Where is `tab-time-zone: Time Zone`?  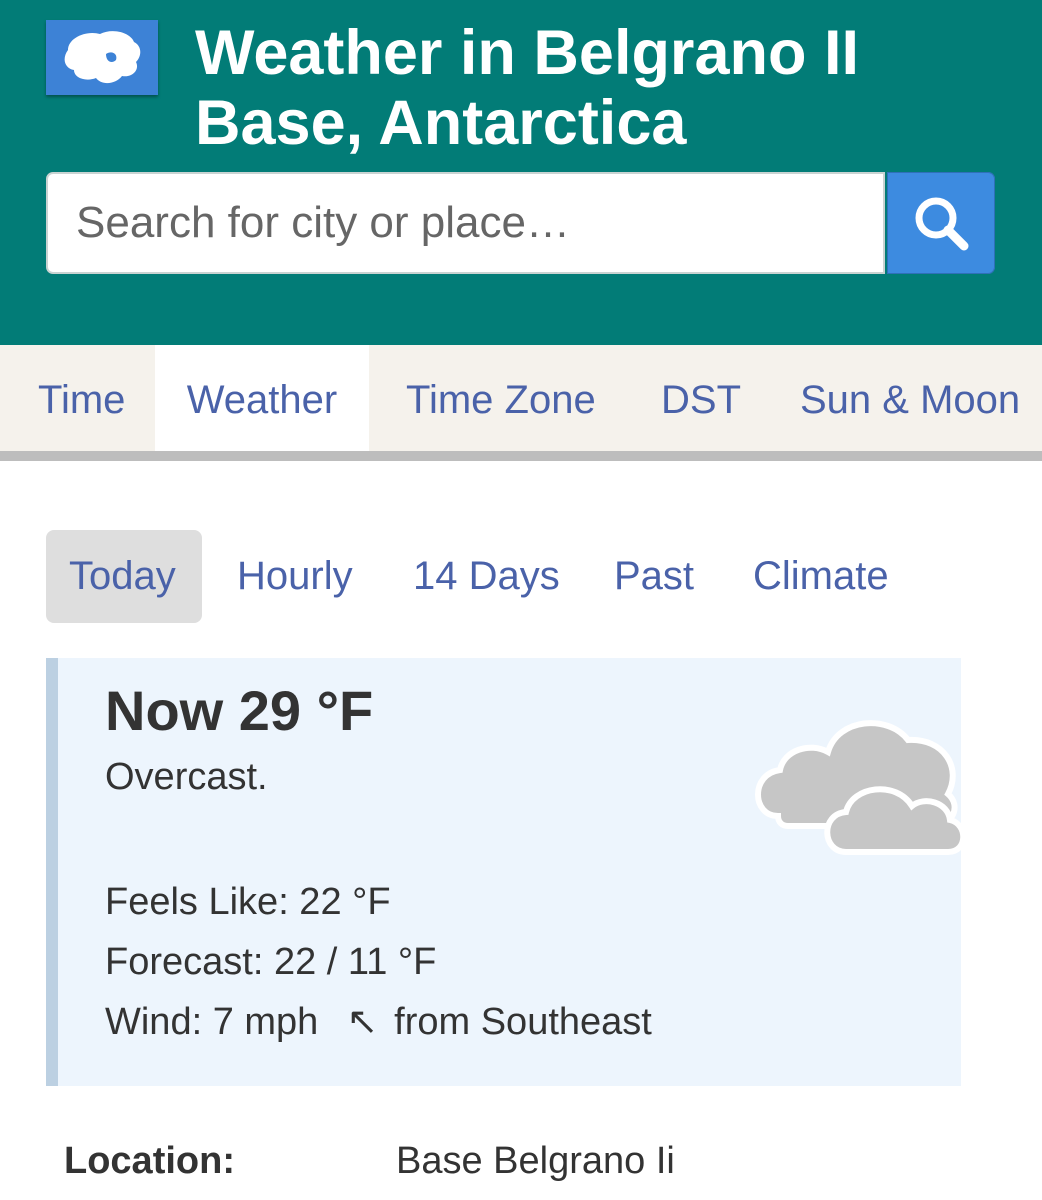
tab-time-zone: Time Zone is located at coordinates (501, 398).